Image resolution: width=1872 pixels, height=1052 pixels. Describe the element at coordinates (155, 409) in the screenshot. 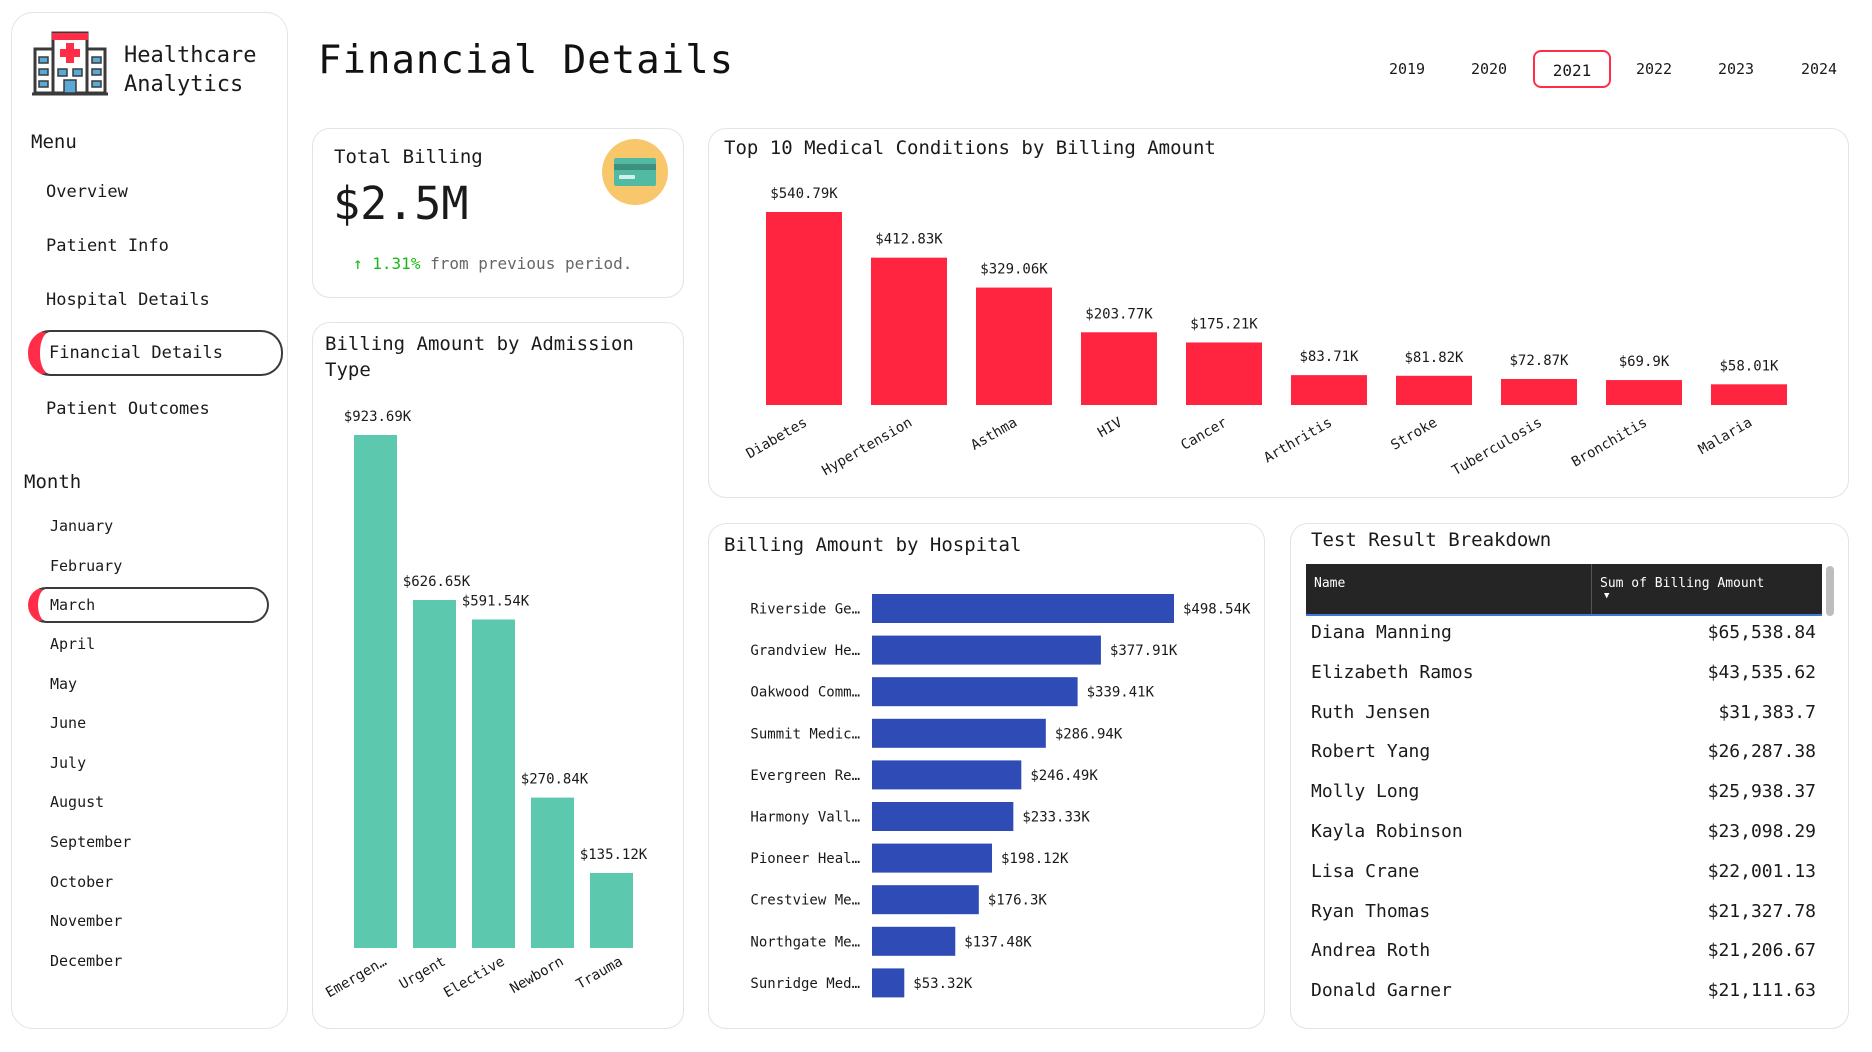

I see `nav-patient-outcomes: Patient Outcomes` at that location.